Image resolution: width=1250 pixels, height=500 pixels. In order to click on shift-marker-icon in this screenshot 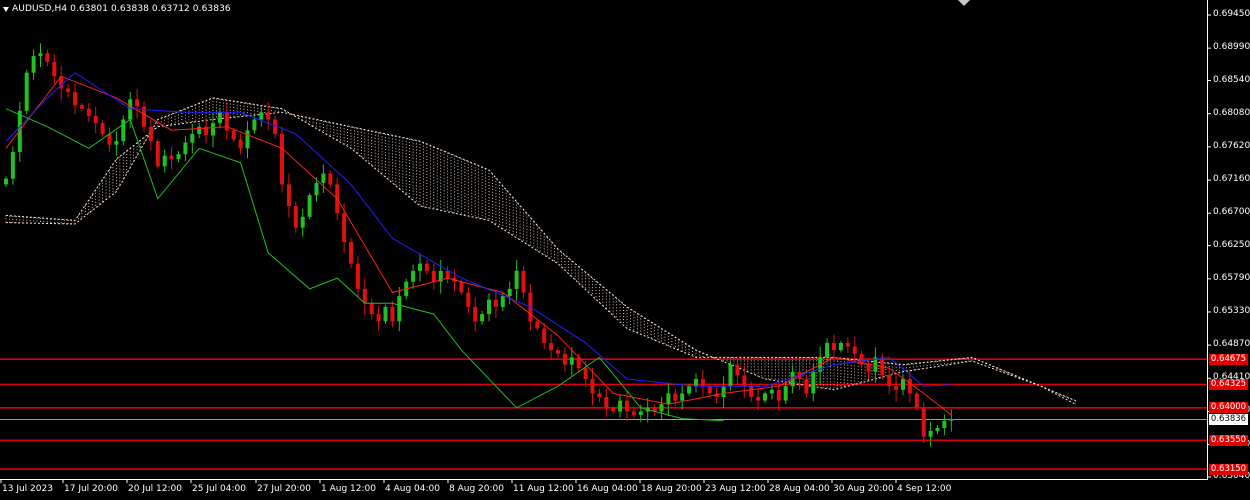, I will do `click(964, 3)`.